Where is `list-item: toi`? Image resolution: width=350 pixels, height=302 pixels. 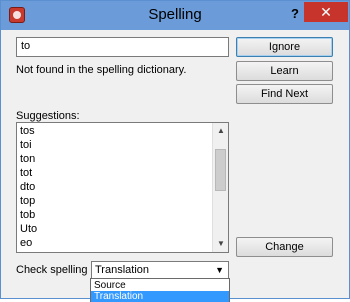
list-item: toi is located at coordinates (26, 145).